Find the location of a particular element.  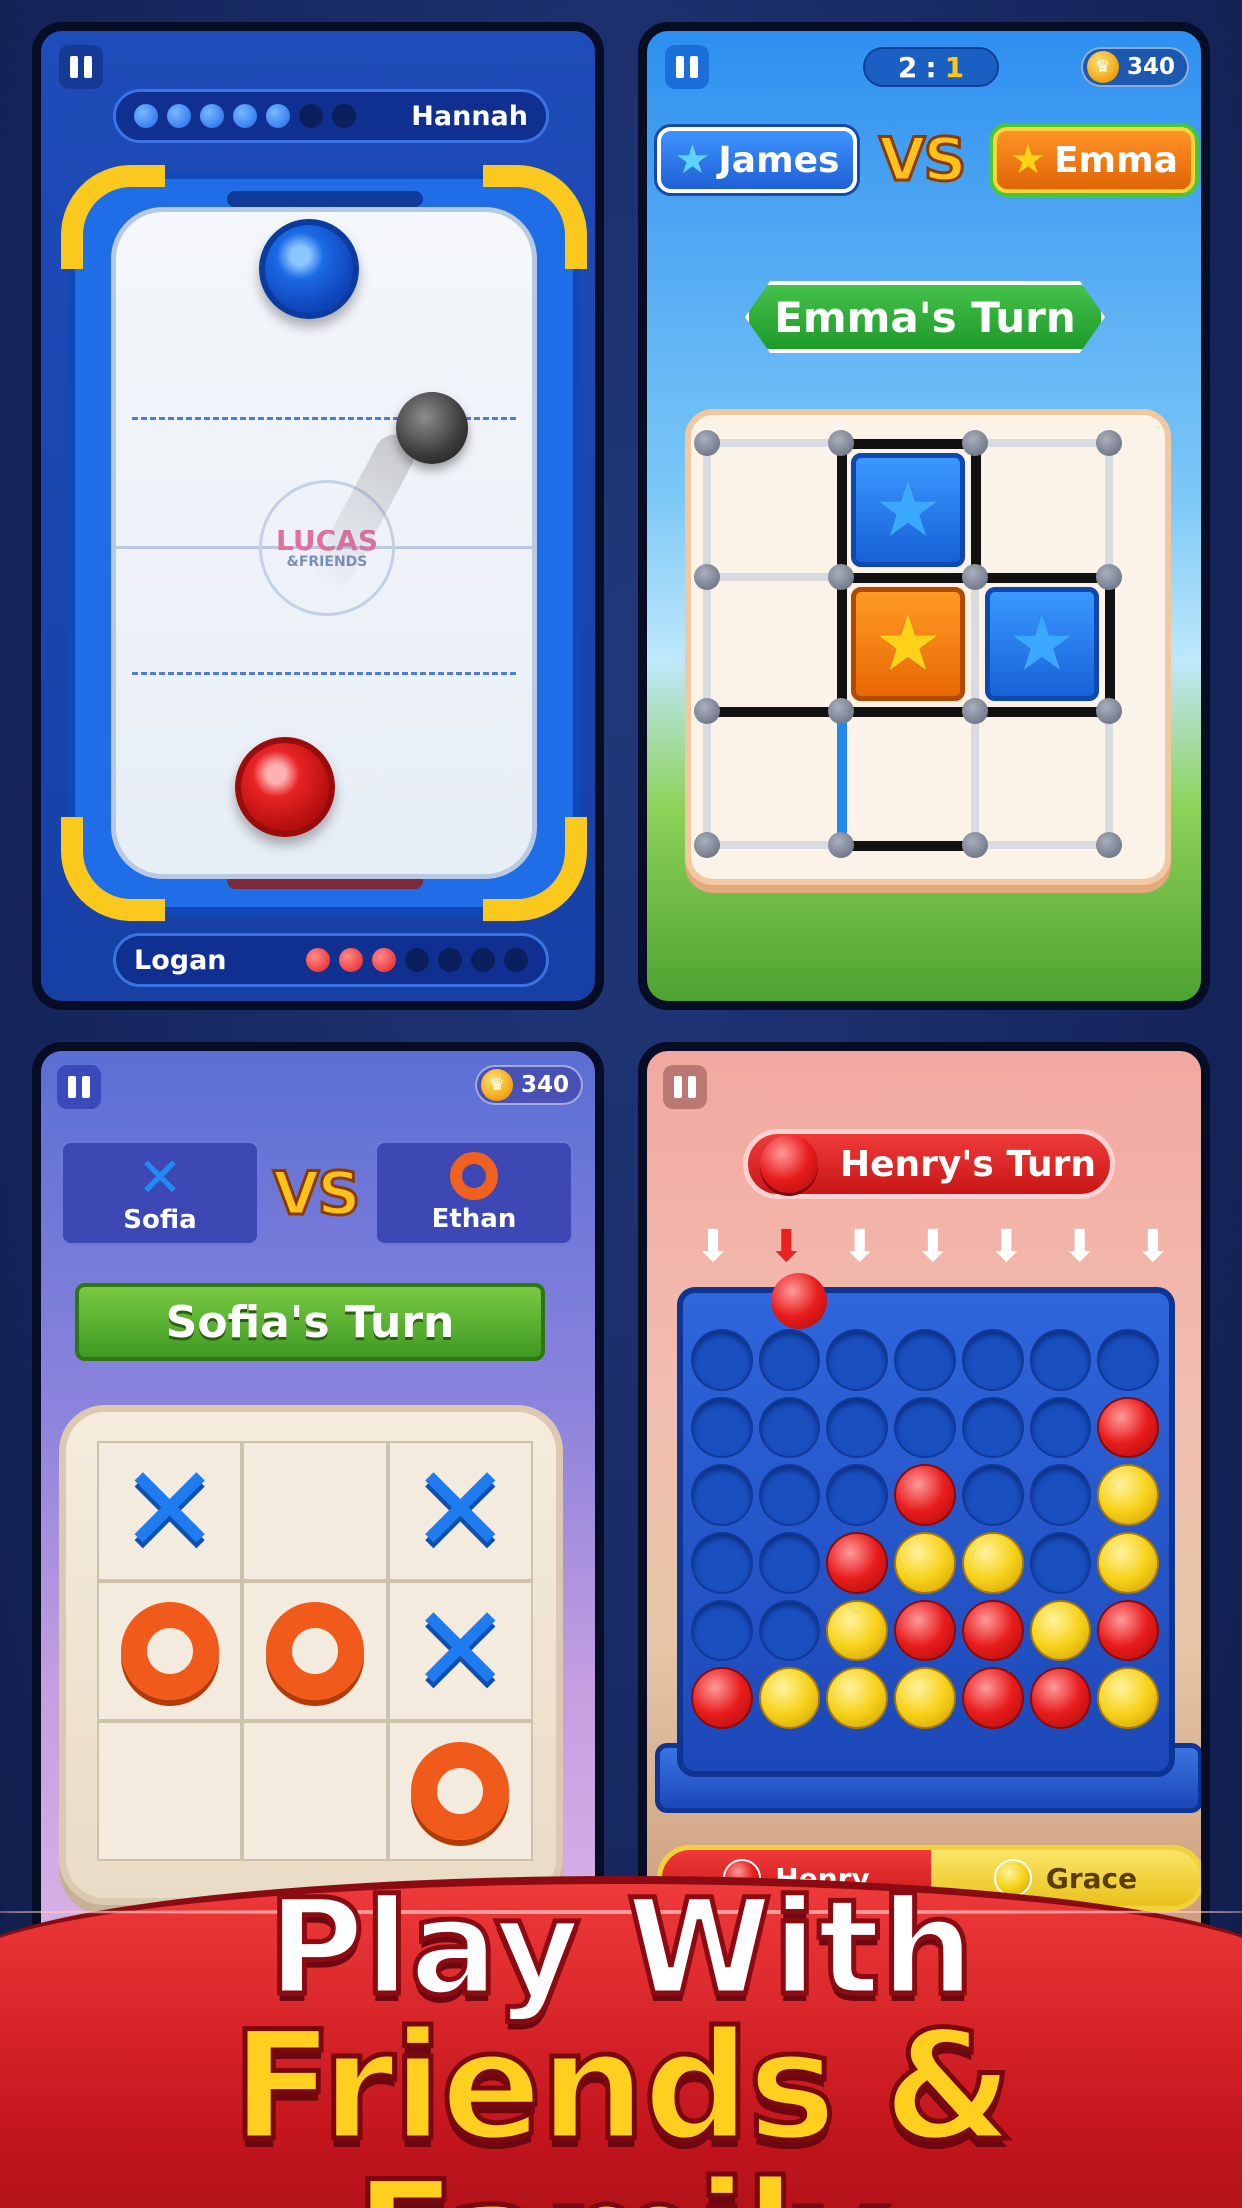

player-x-name: Sofia is located at coordinates (160, 1220).